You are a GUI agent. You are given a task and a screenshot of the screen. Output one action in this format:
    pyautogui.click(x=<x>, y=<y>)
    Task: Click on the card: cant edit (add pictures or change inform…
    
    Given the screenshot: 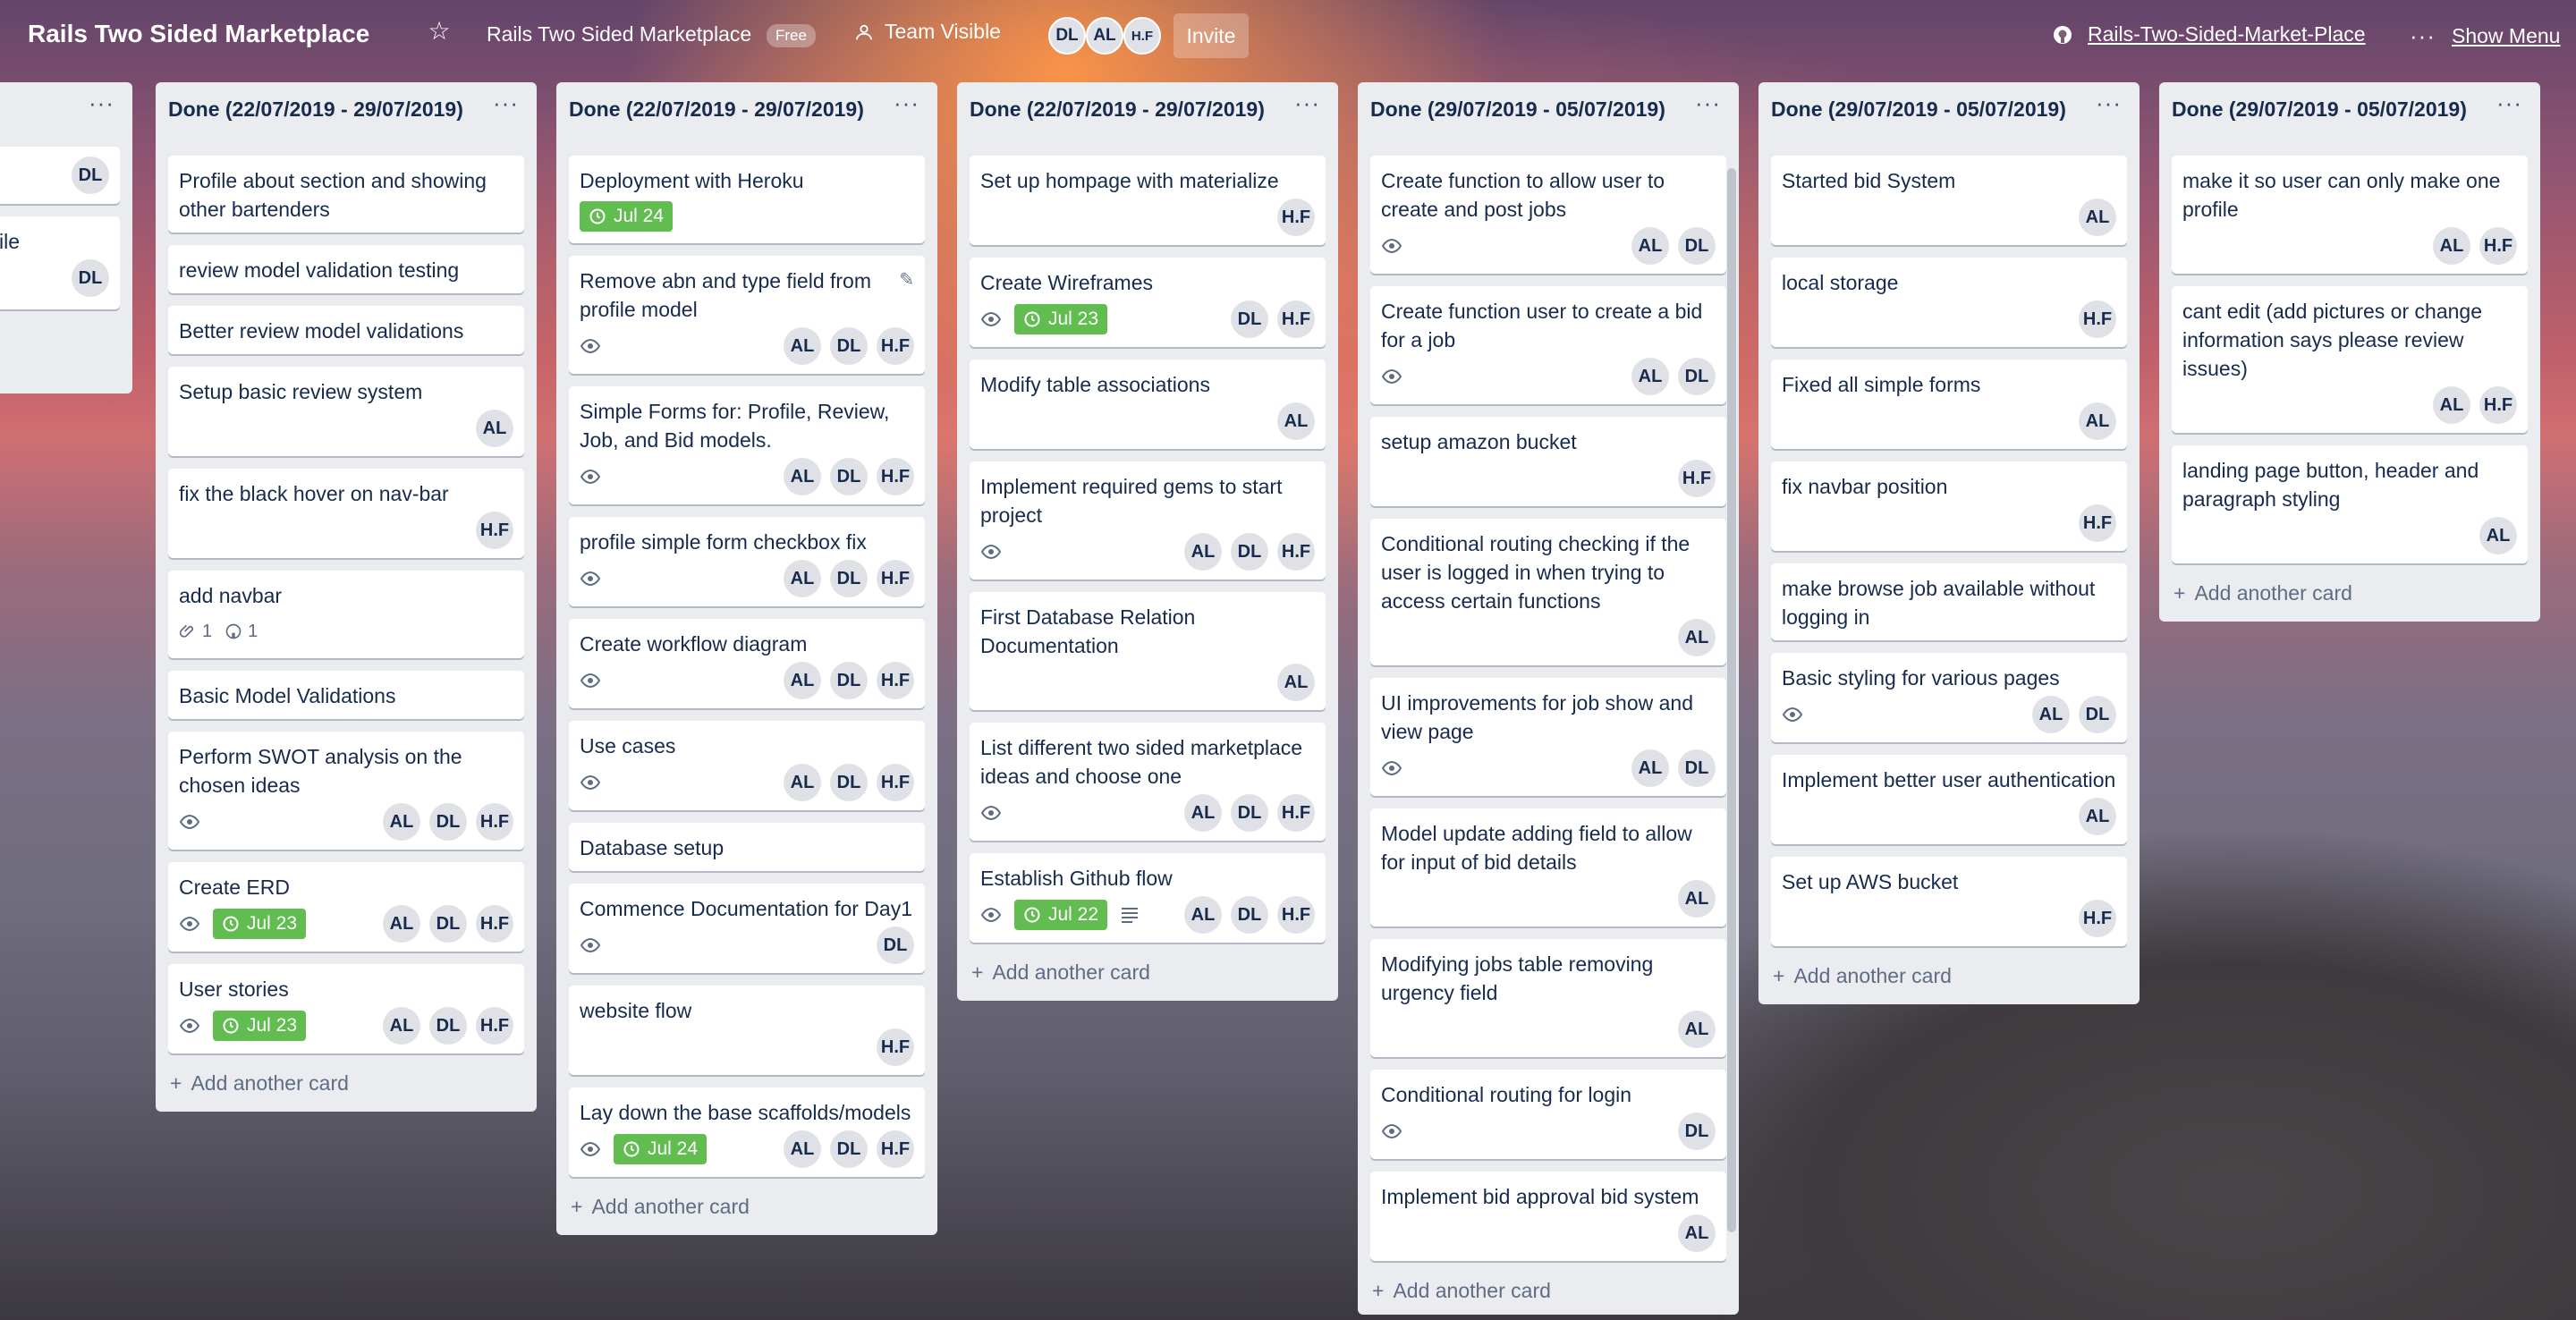 What is the action you would take?
    pyautogui.click(x=2350, y=359)
    